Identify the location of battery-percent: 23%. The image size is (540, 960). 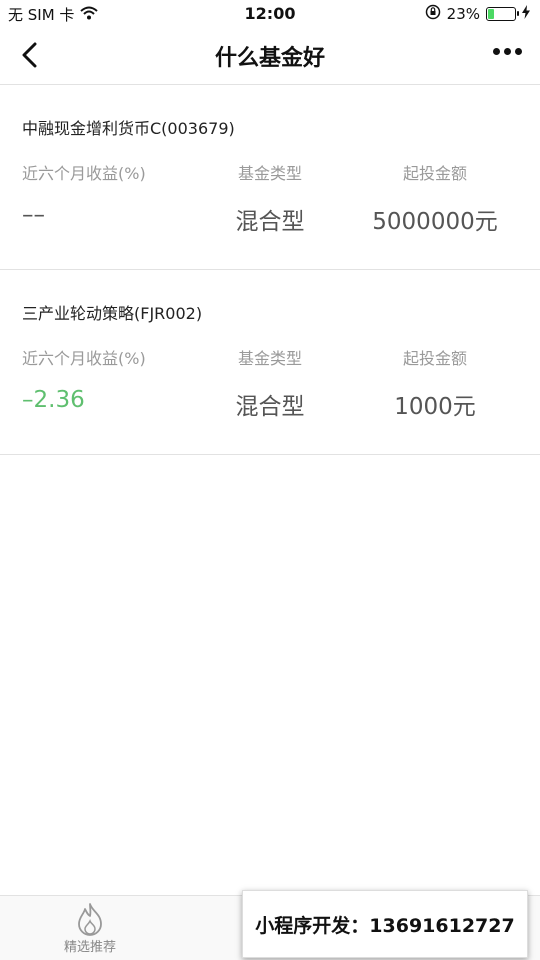
(463, 14).